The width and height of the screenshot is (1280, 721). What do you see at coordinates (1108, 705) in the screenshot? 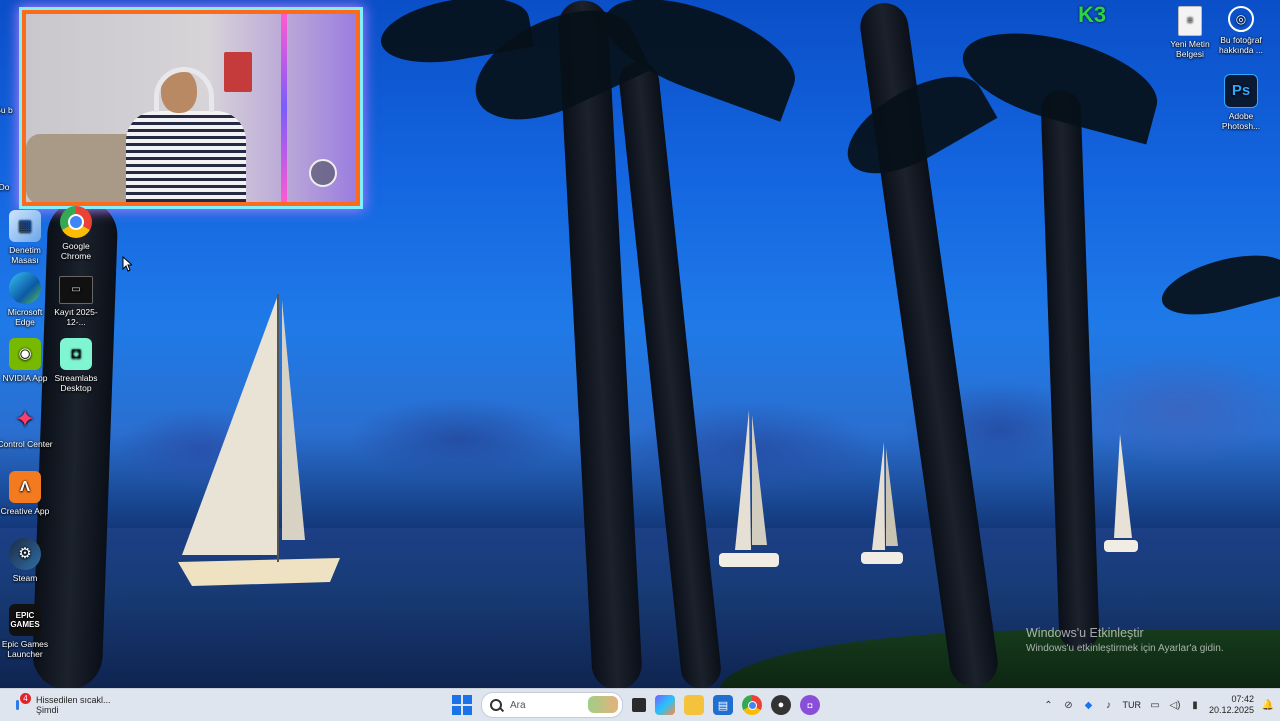
I see `microphone-icon: ♪` at bounding box center [1108, 705].